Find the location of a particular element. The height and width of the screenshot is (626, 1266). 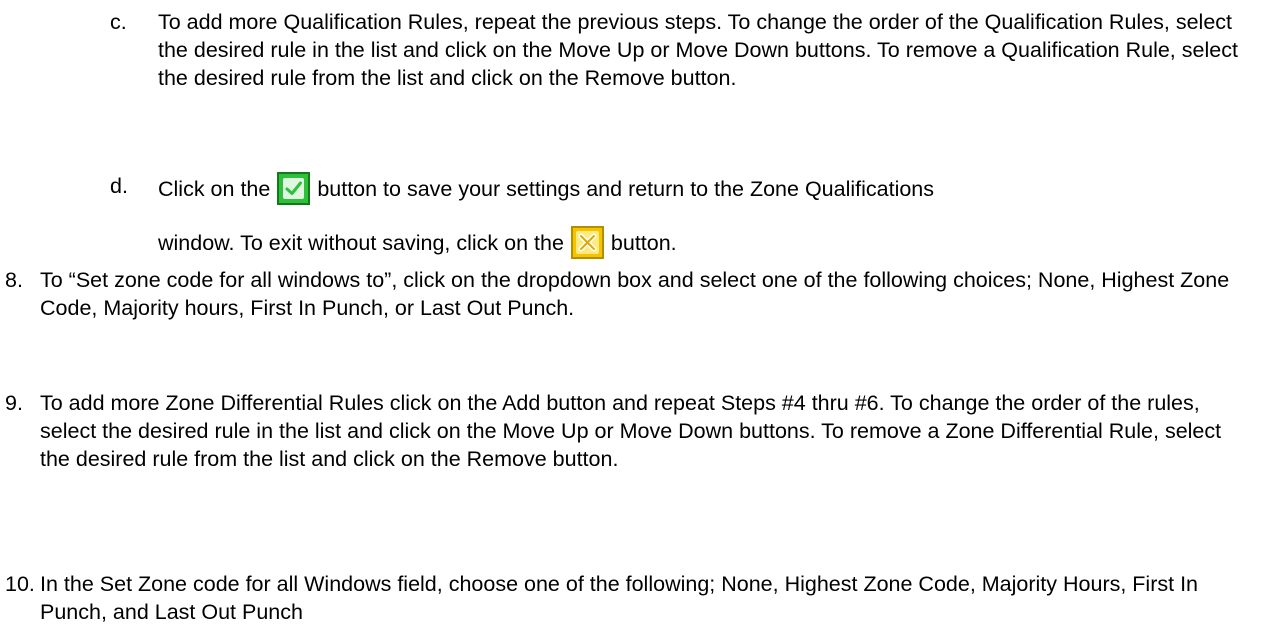

x-icon is located at coordinates (587, 242).